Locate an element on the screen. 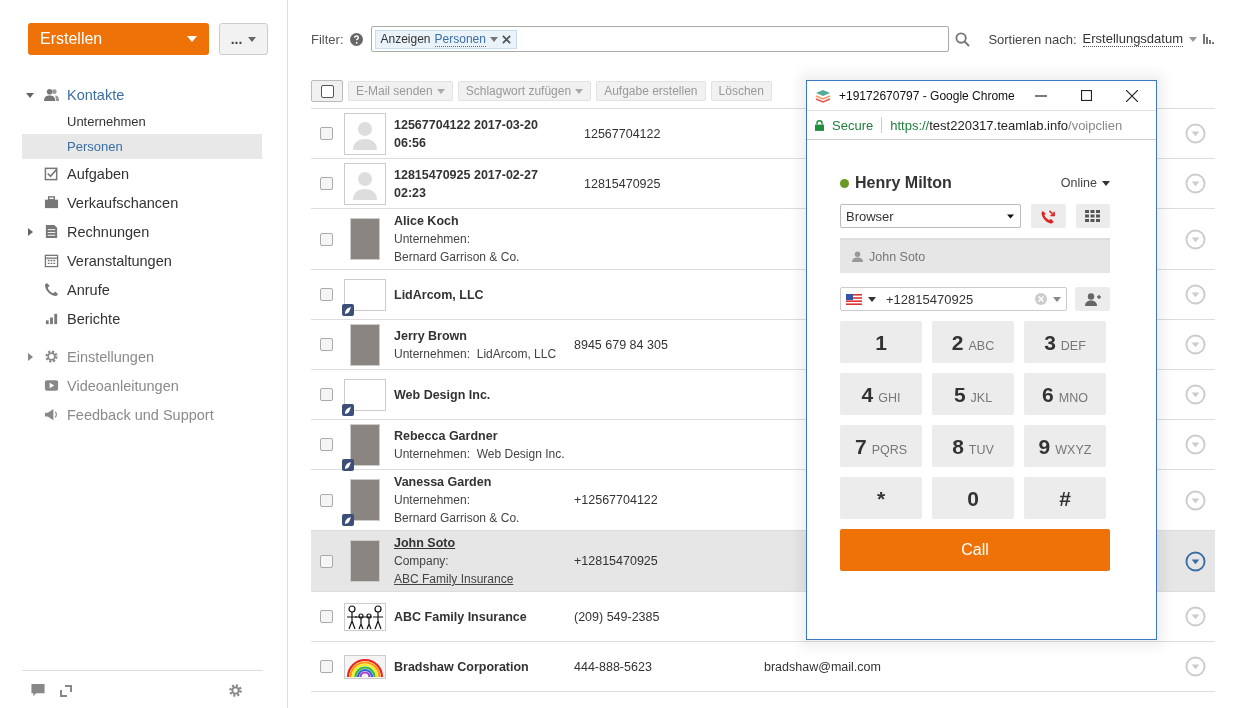 The height and width of the screenshot is (708, 1240). contact-name: Rebecca Gardner is located at coordinates (446, 435).